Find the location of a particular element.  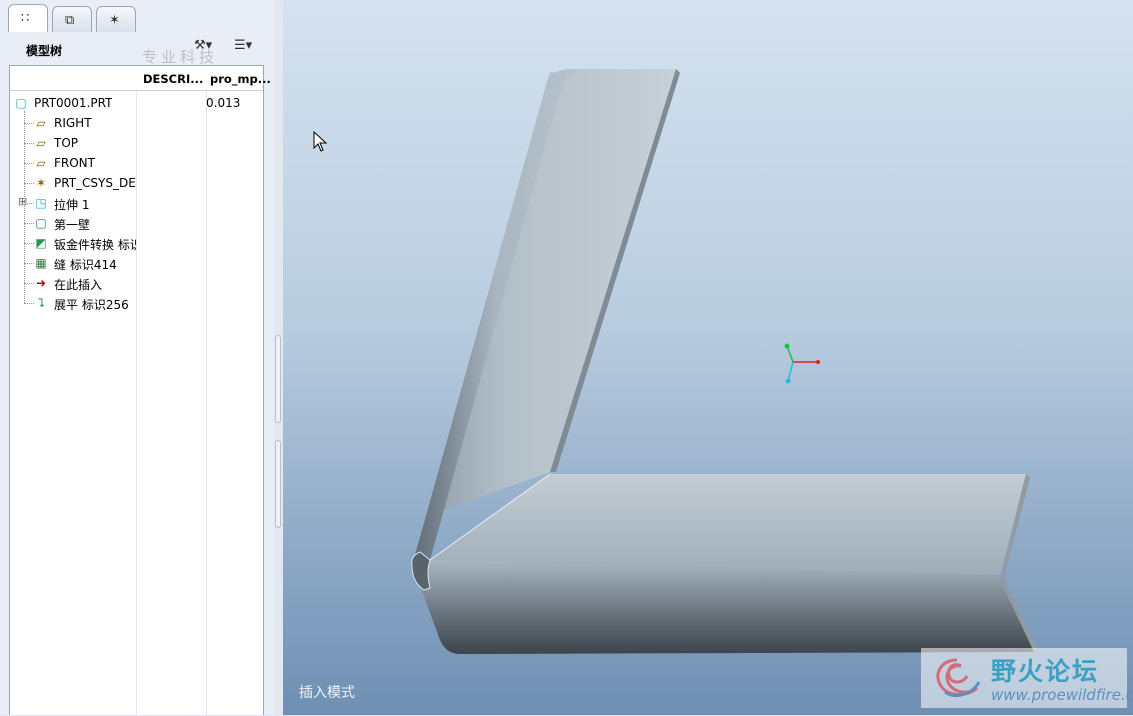

csys-z-endpoint is located at coordinates (788, 381).